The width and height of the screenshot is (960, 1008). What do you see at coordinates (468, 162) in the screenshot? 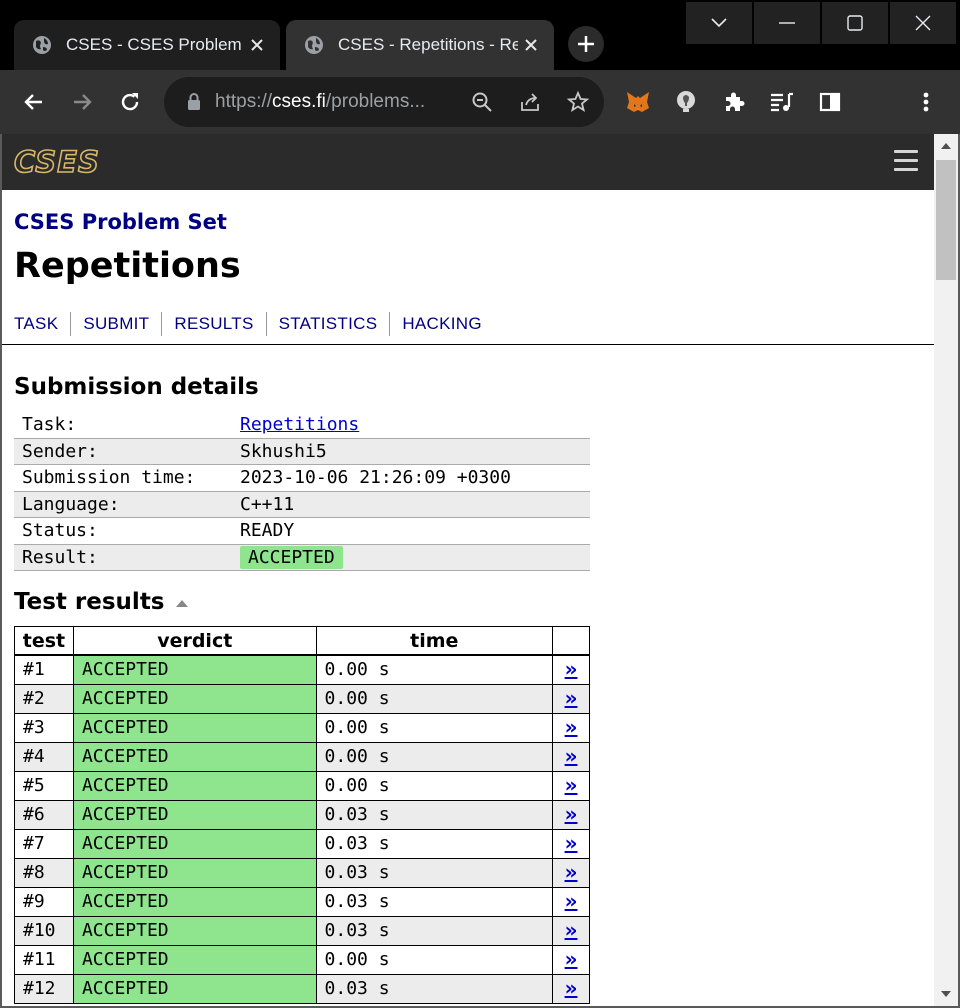
I see `site-header: CSES` at bounding box center [468, 162].